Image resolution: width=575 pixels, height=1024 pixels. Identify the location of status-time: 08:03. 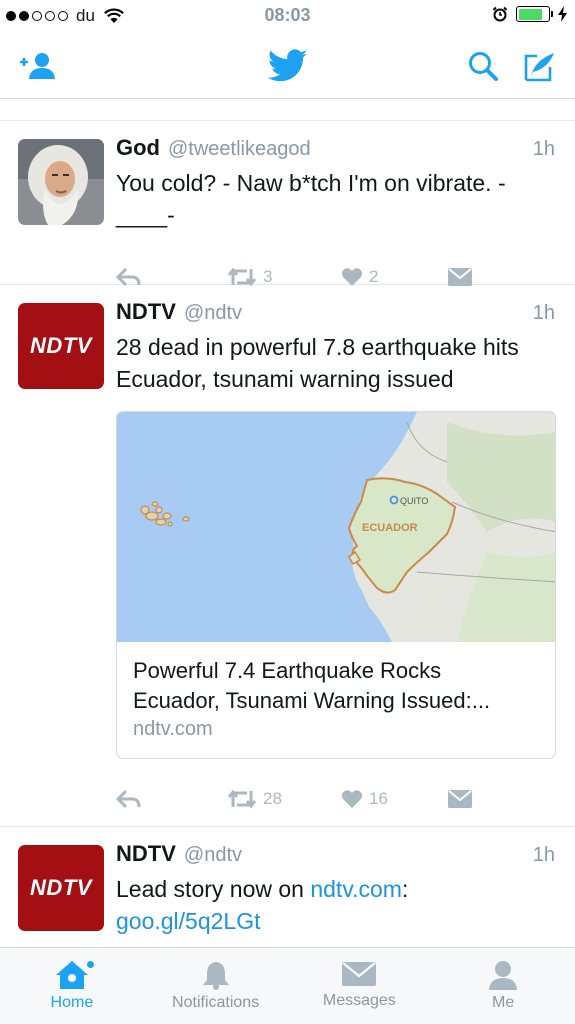
(287, 15).